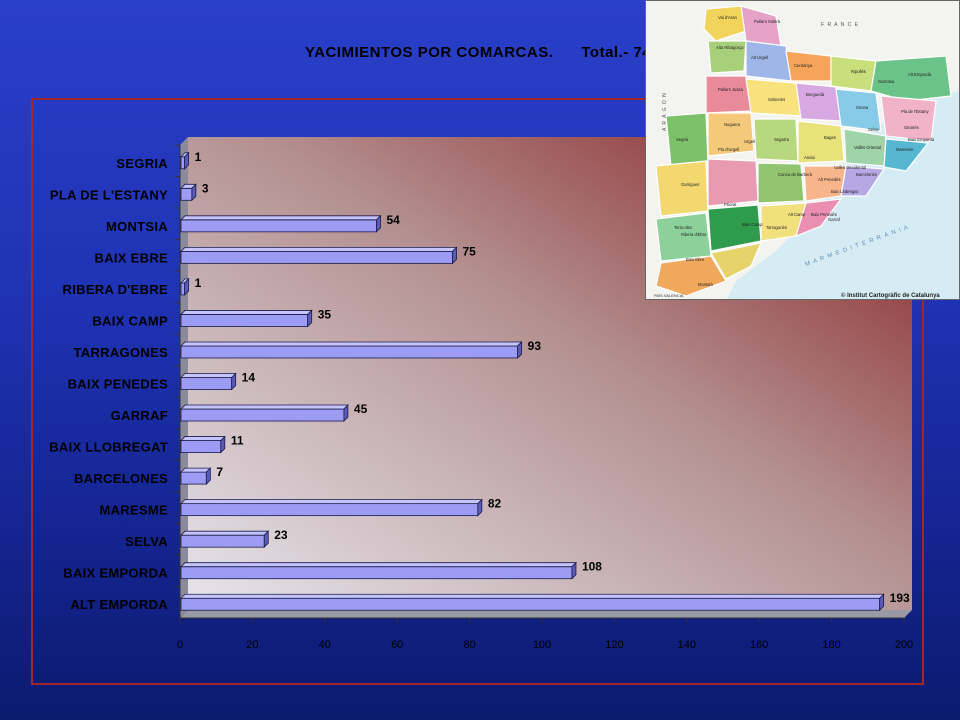 This screenshot has width=960, height=720. What do you see at coordinates (858, 71) in the screenshot?
I see `map-comarca-label: Ripollès` at bounding box center [858, 71].